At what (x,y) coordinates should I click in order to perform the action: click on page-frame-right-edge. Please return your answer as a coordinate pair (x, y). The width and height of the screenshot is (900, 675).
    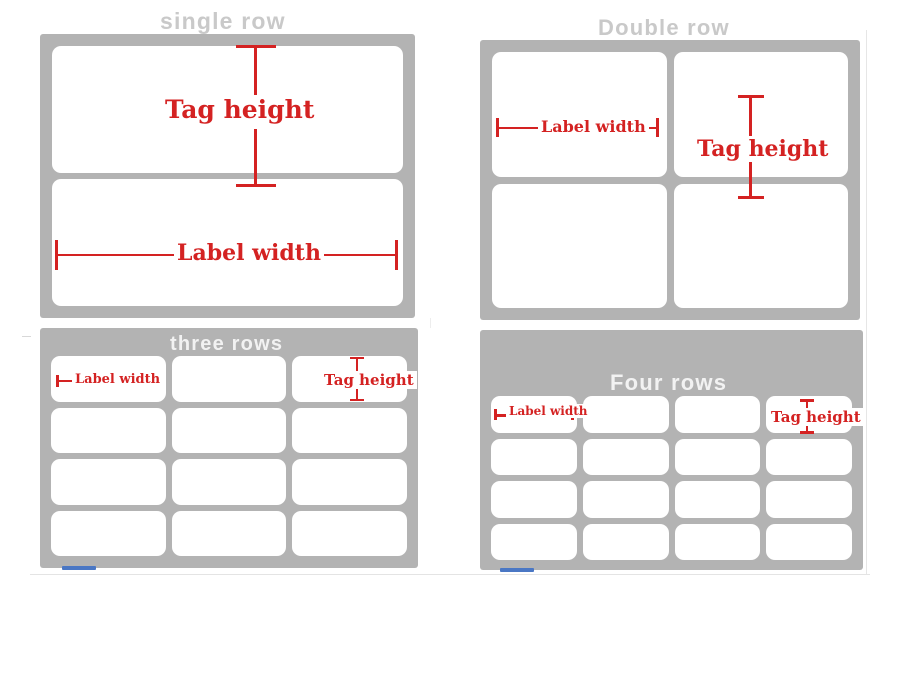
    Looking at the image, I should click on (866, 302).